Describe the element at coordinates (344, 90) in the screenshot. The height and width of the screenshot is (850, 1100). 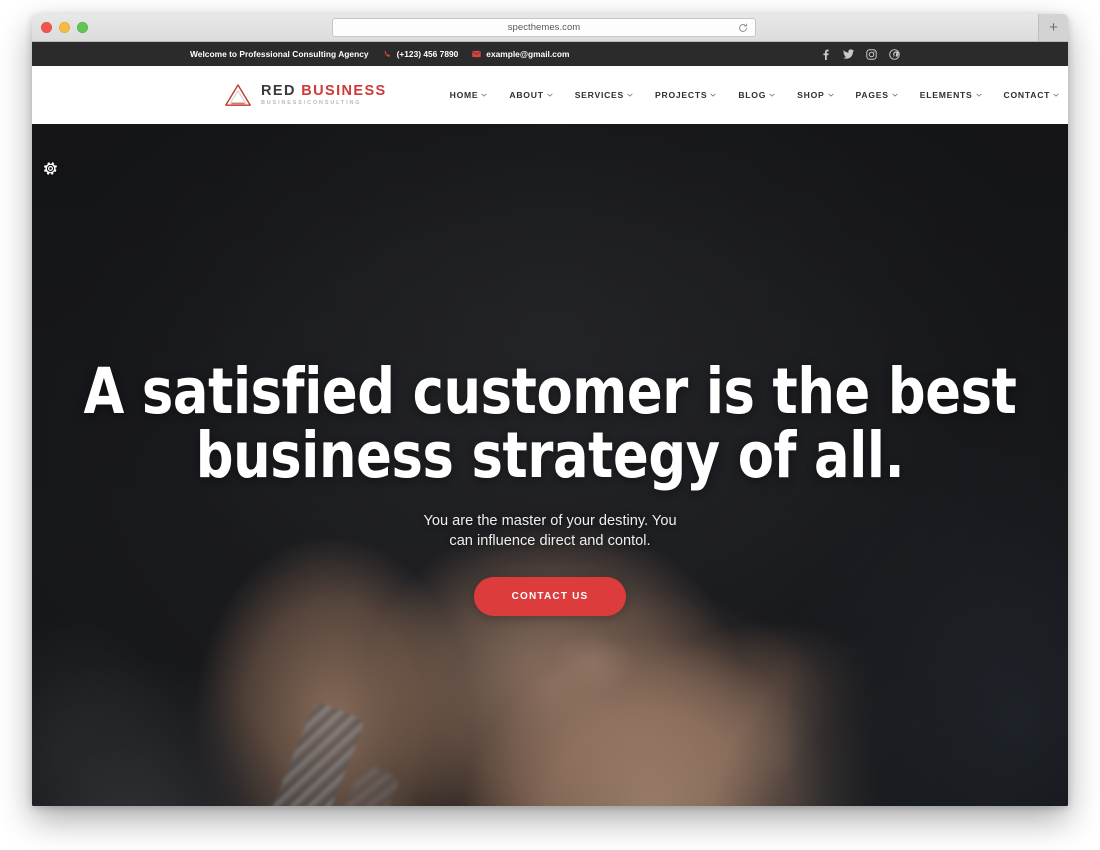
I see `logo-name-part2: BUSINESS` at that location.